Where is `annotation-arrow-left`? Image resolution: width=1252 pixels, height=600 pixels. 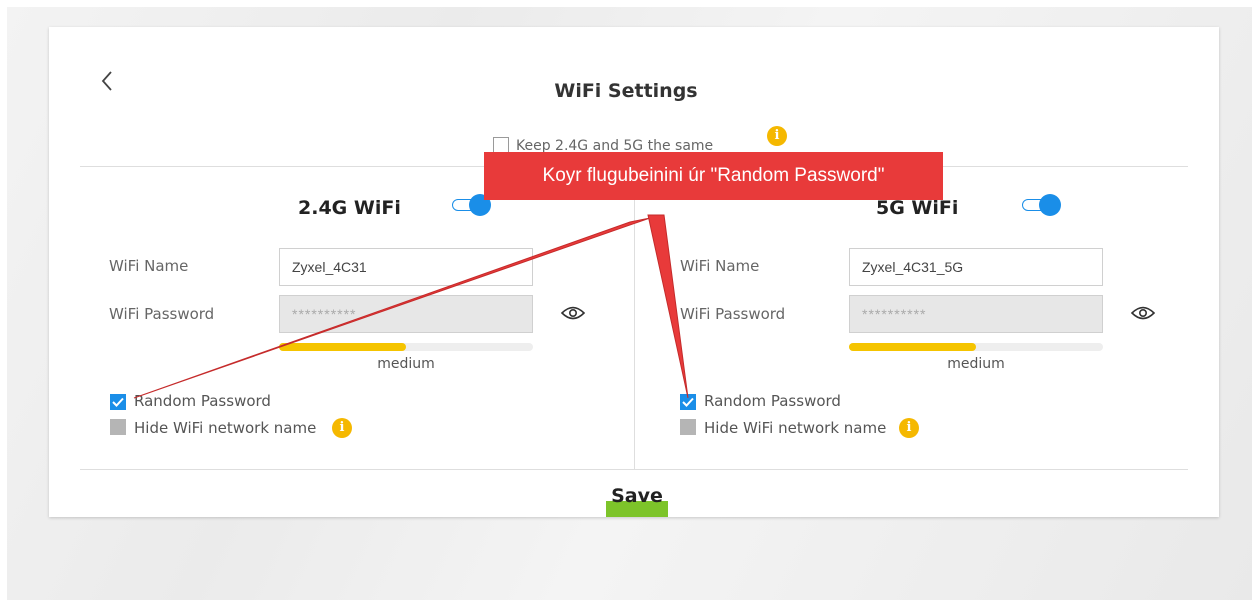 annotation-arrow-left is located at coordinates (392, 308).